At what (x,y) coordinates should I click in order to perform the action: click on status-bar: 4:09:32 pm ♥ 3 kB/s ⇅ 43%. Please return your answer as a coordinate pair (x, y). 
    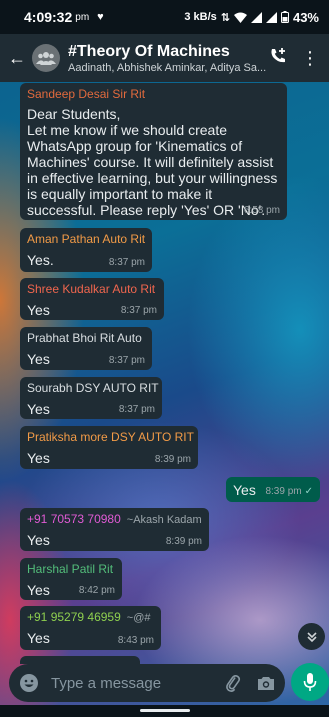
    Looking at the image, I should click on (164, 17).